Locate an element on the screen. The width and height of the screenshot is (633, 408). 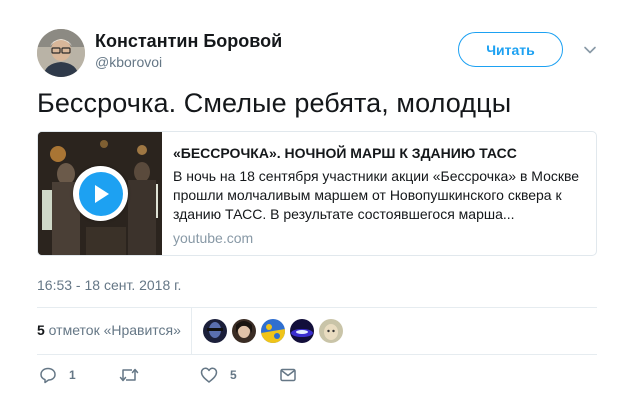
heart-icon is located at coordinates (209, 375).